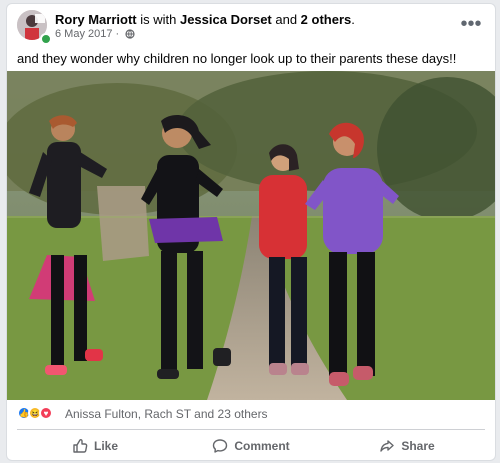  I want to click on comment-button: Comment, so click(251, 446).